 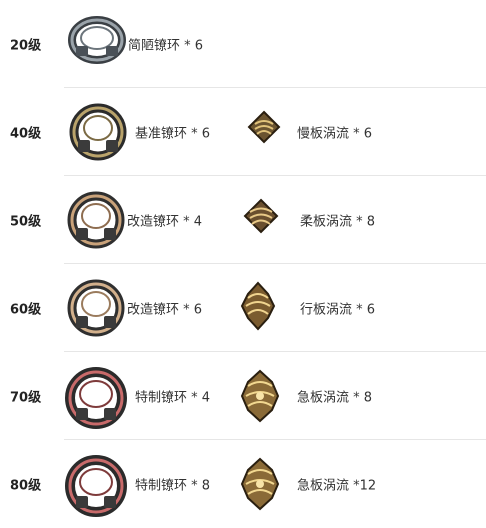 What do you see at coordinates (26, 310) in the screenshot?
I see `level-label: 60级` at bounding box center [26, 310].